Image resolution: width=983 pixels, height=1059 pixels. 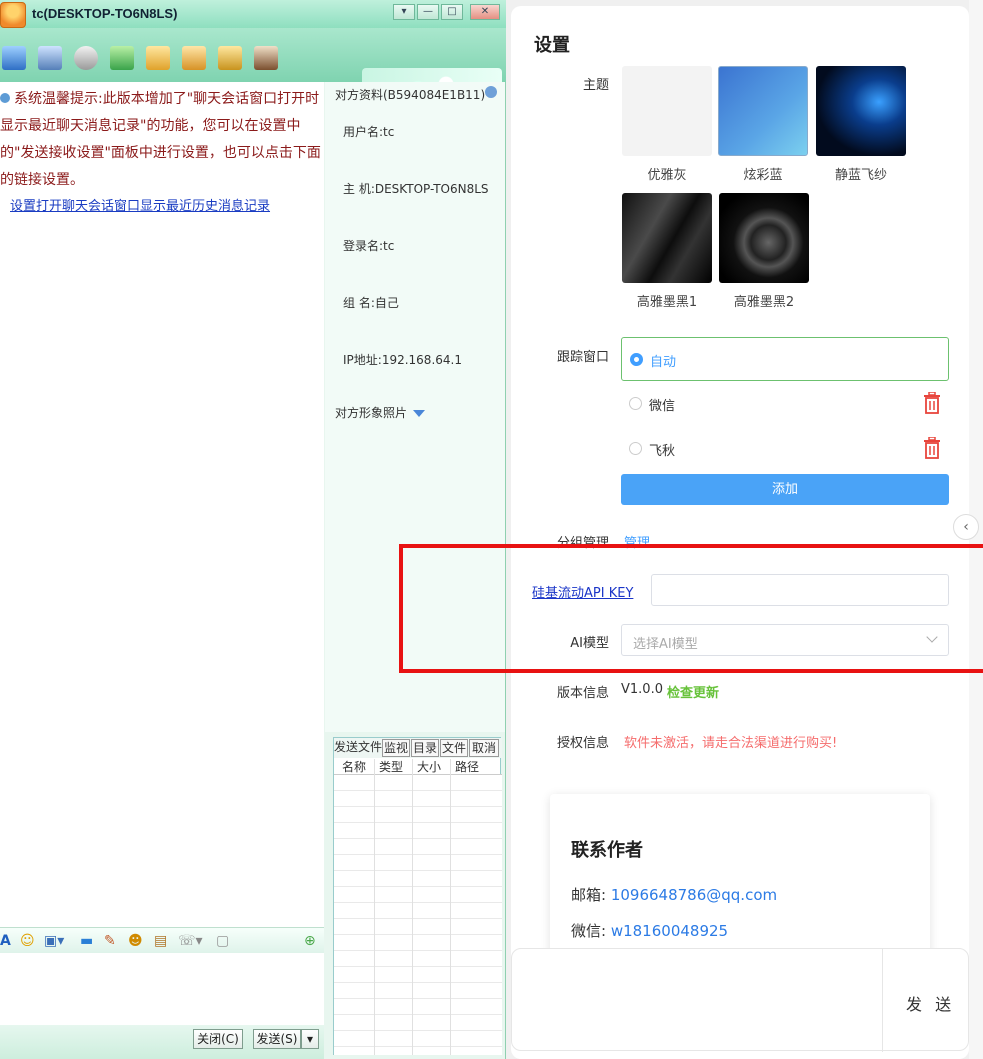 I want to click on triangle-down-icon, so click(x=419, y=413).